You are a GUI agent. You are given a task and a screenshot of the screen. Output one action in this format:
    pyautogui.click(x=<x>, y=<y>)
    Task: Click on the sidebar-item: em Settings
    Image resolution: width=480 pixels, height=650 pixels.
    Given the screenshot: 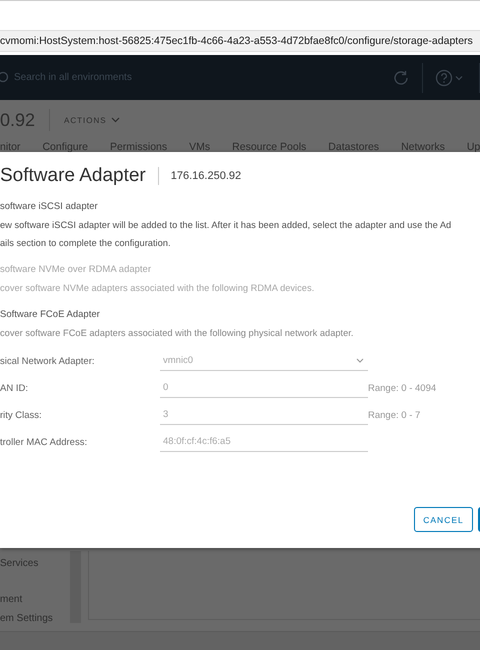 What is the action you would take?
    pyautogui.click(x=35, y=618)
    